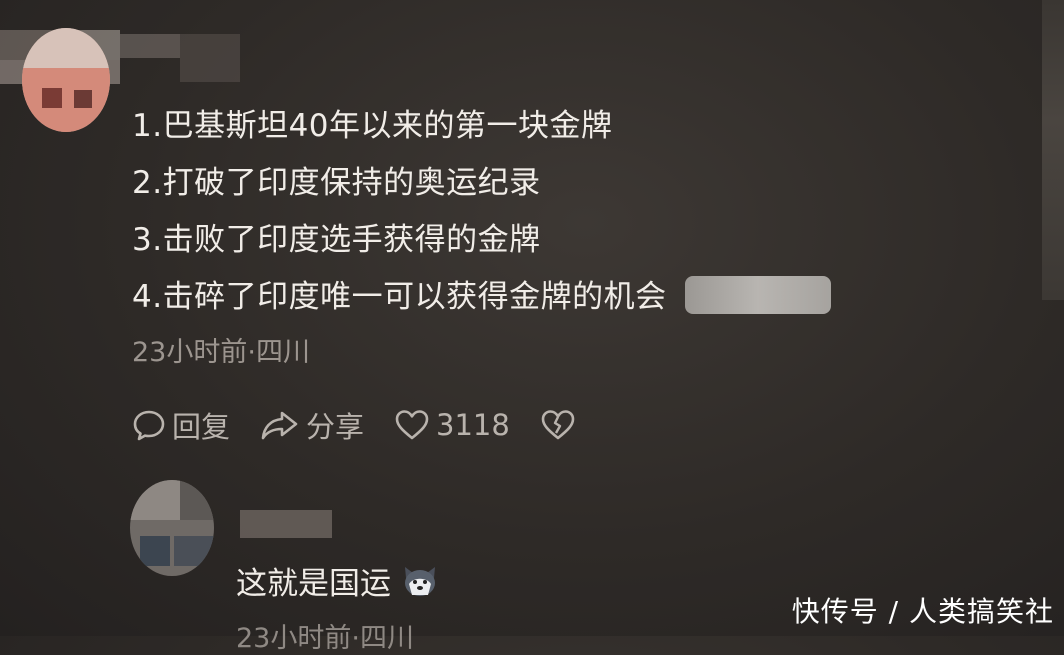  I want to click on comment-actions: 回复 分享 3118, so click(372, 425).